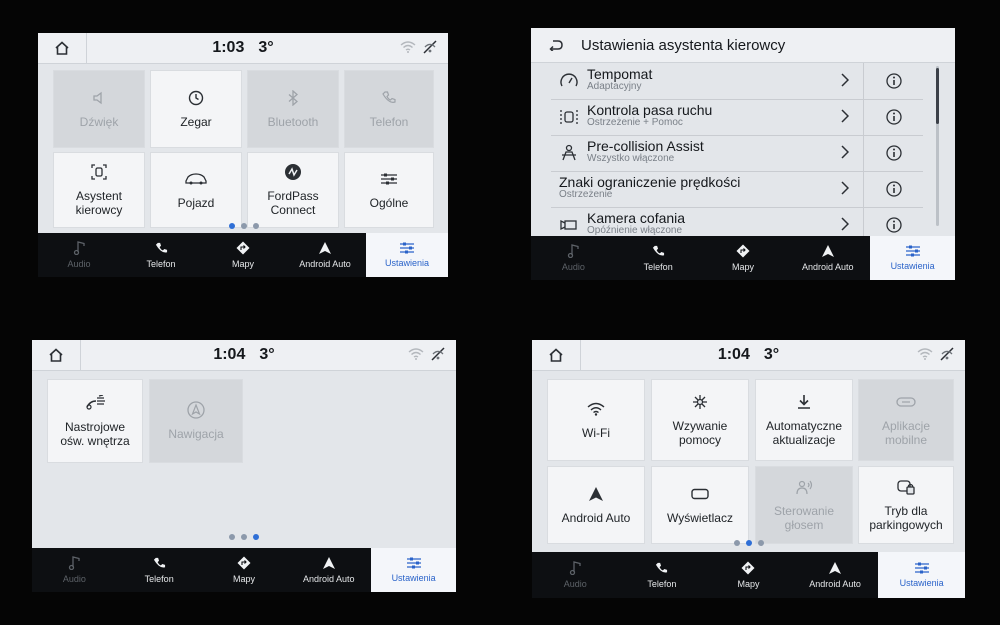 The image size is (1000, 625). I want to click on tile-tryb-dla-parkingowych: Tryb dla parkingowych, so click(906, 505).